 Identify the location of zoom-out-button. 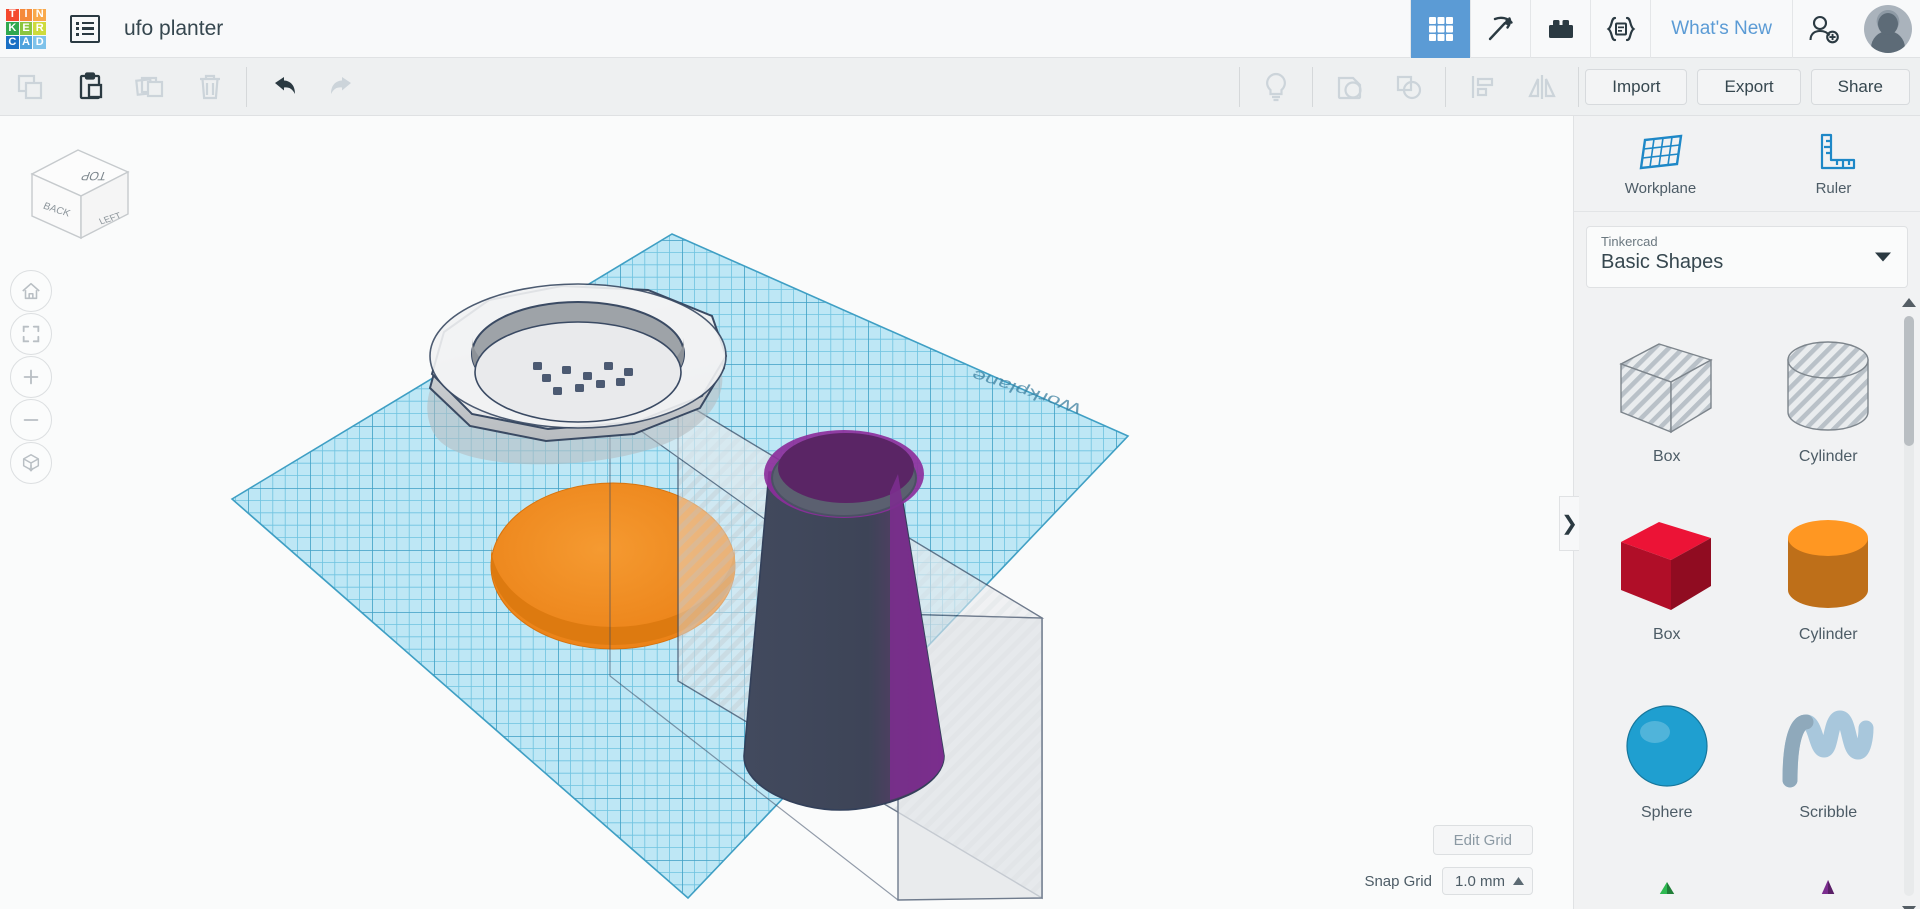
(31, 420).